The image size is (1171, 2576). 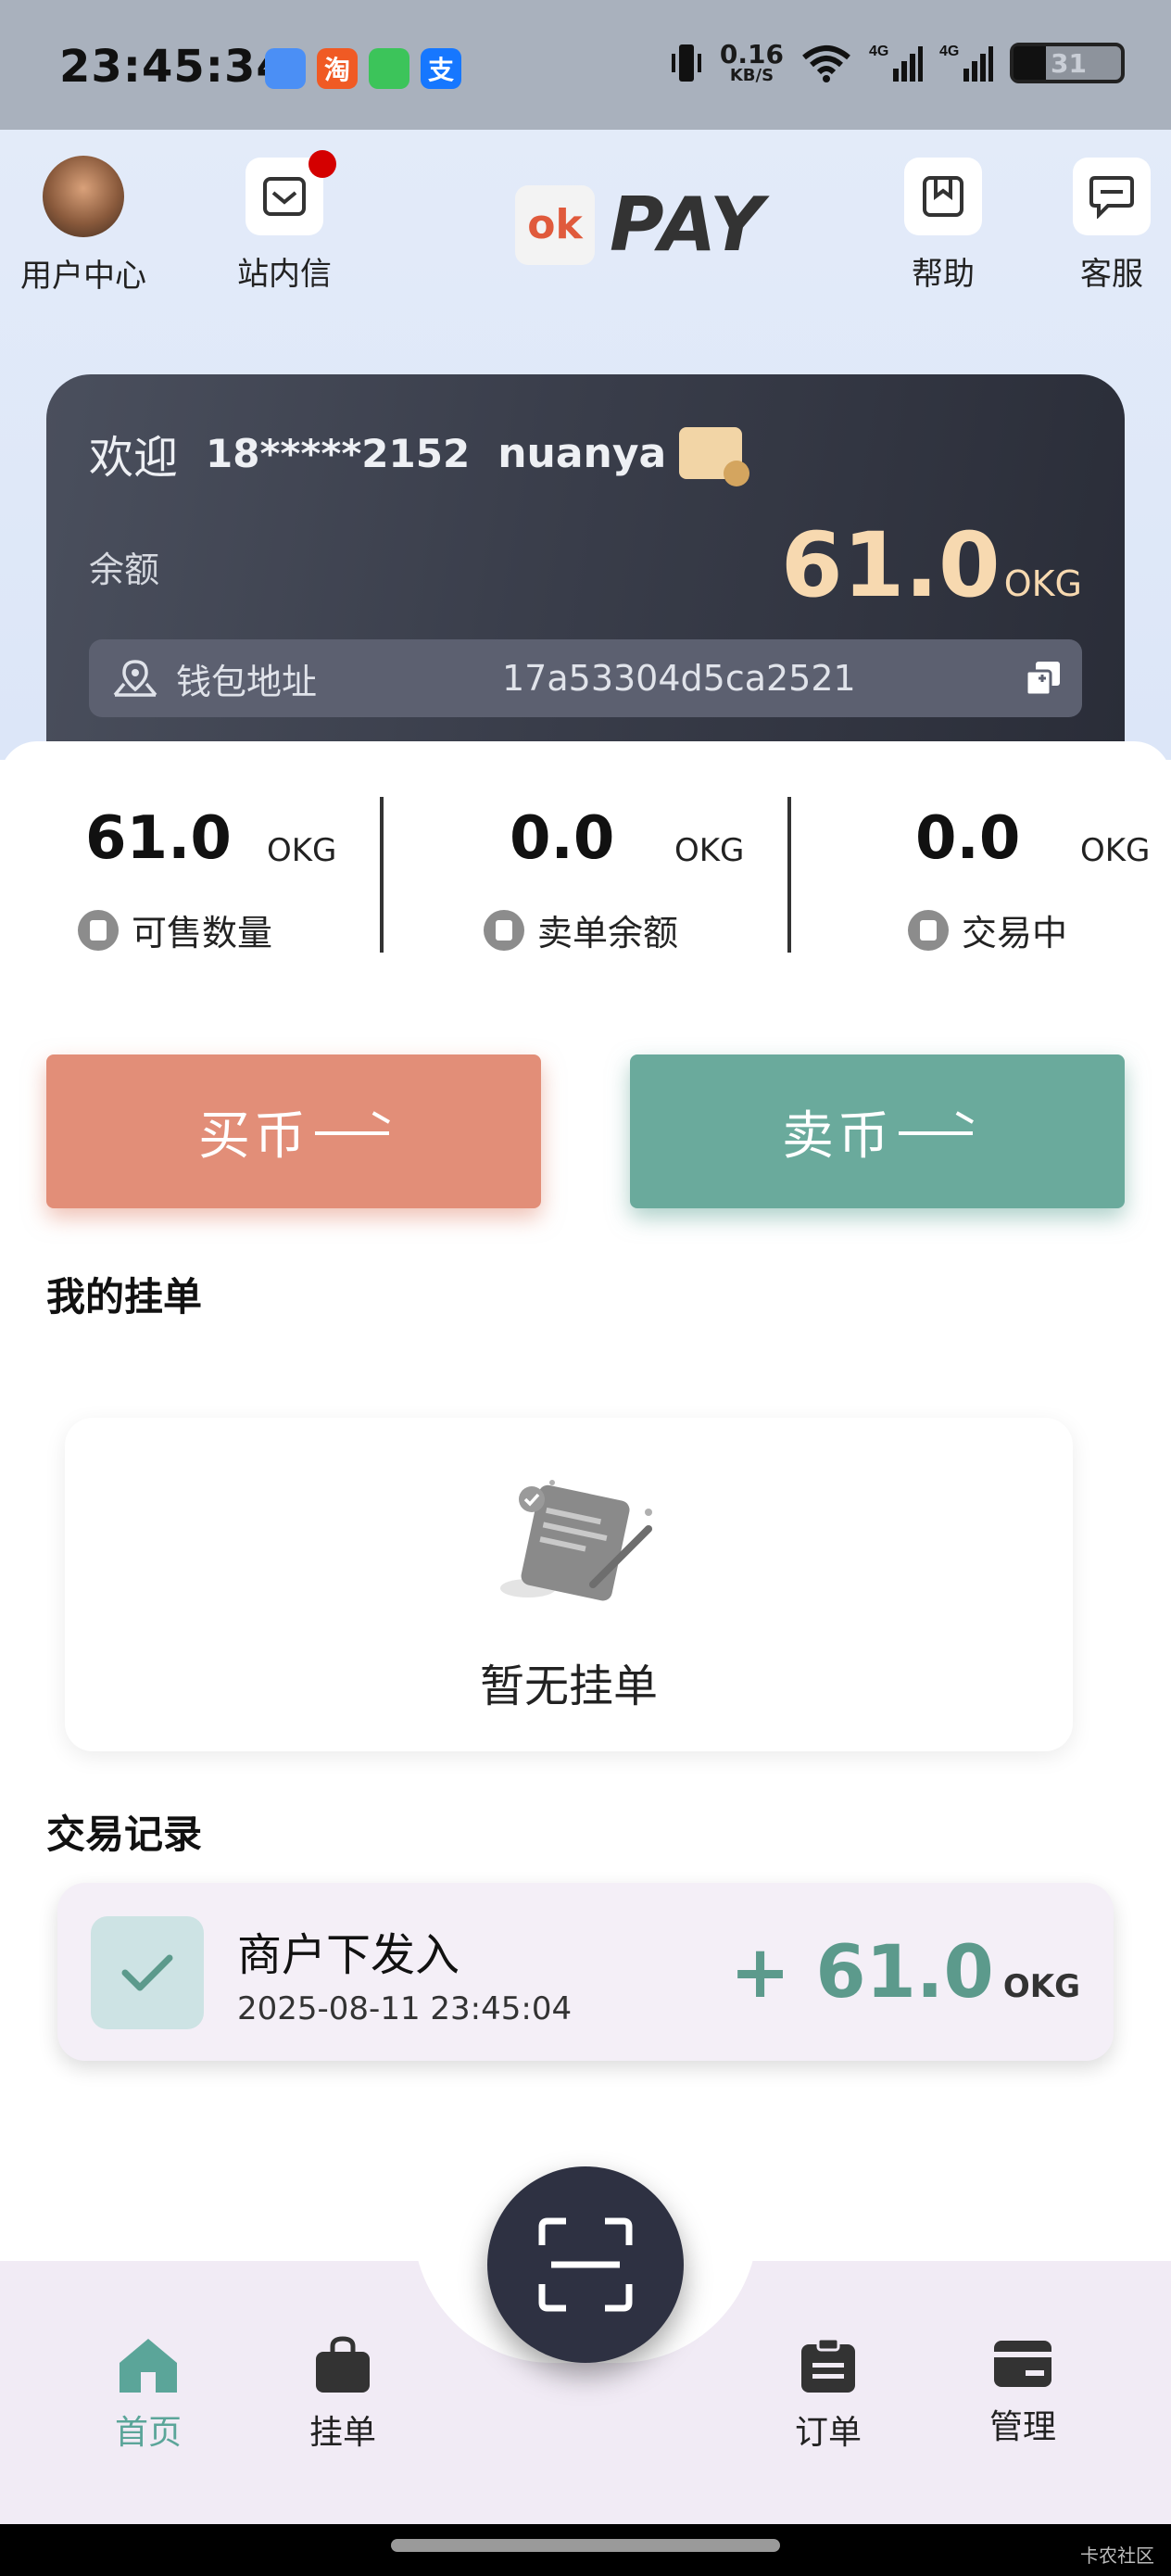 I want to click on empty-document-icon, so click(x=576, y=1540).